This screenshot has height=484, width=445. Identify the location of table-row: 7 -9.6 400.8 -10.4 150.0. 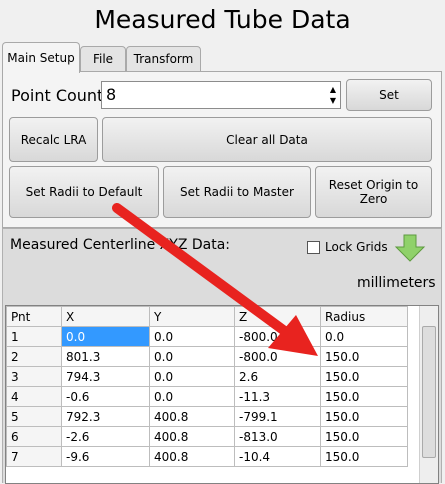
(207, 456).